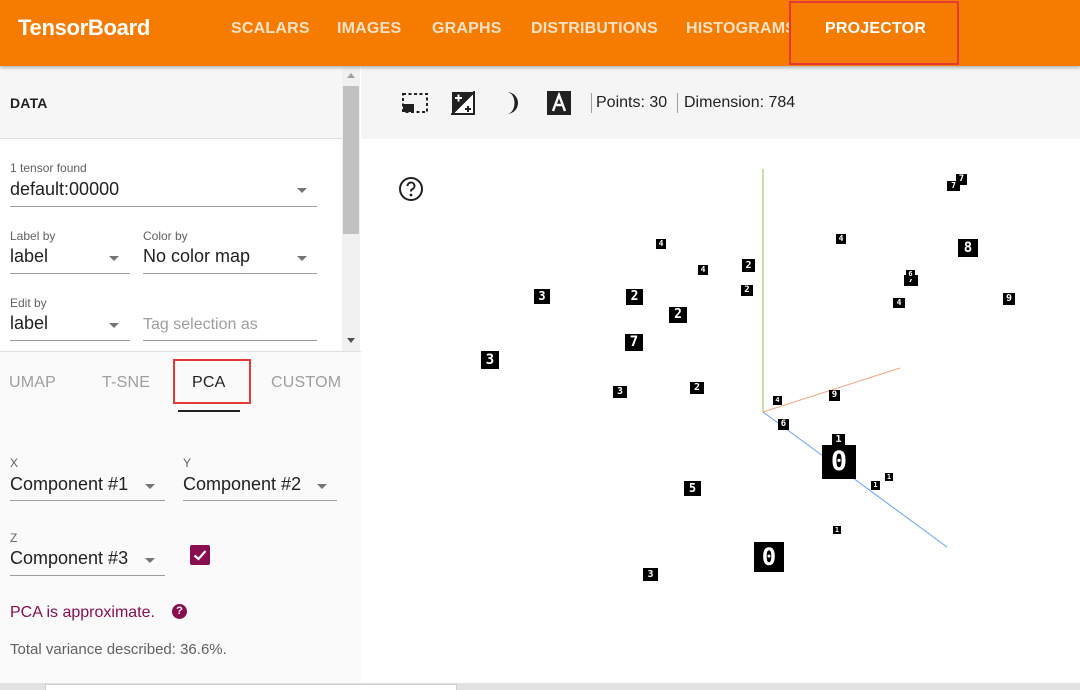 The height and width of the screenshot is (690, 1080). What do you see at coordinates (632, 102) in the screenshot?
I see `points-count: Points: 30` at bounding box center [632, 102].